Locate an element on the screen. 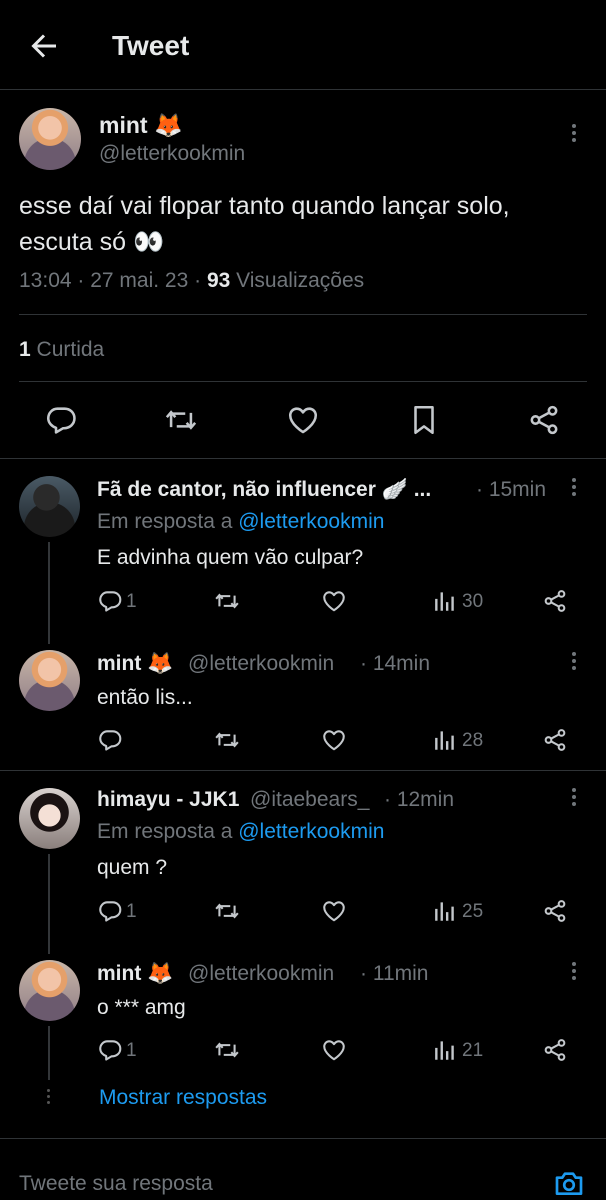 Image resolution: width=606 pixels, height=1200 pixels. bookmark-icon is located at coordinates (424, 420).